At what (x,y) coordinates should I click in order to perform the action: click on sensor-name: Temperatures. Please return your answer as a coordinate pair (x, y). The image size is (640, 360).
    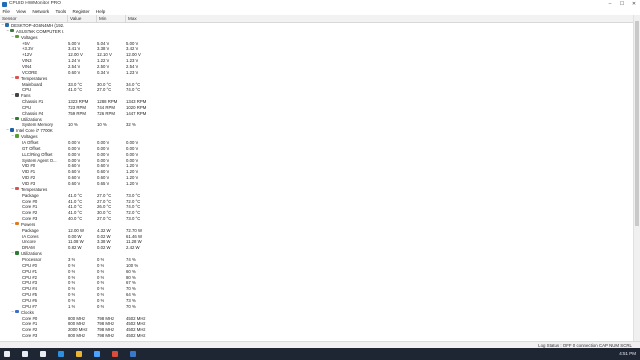
    Looking at the image, I should click on (34, 78).